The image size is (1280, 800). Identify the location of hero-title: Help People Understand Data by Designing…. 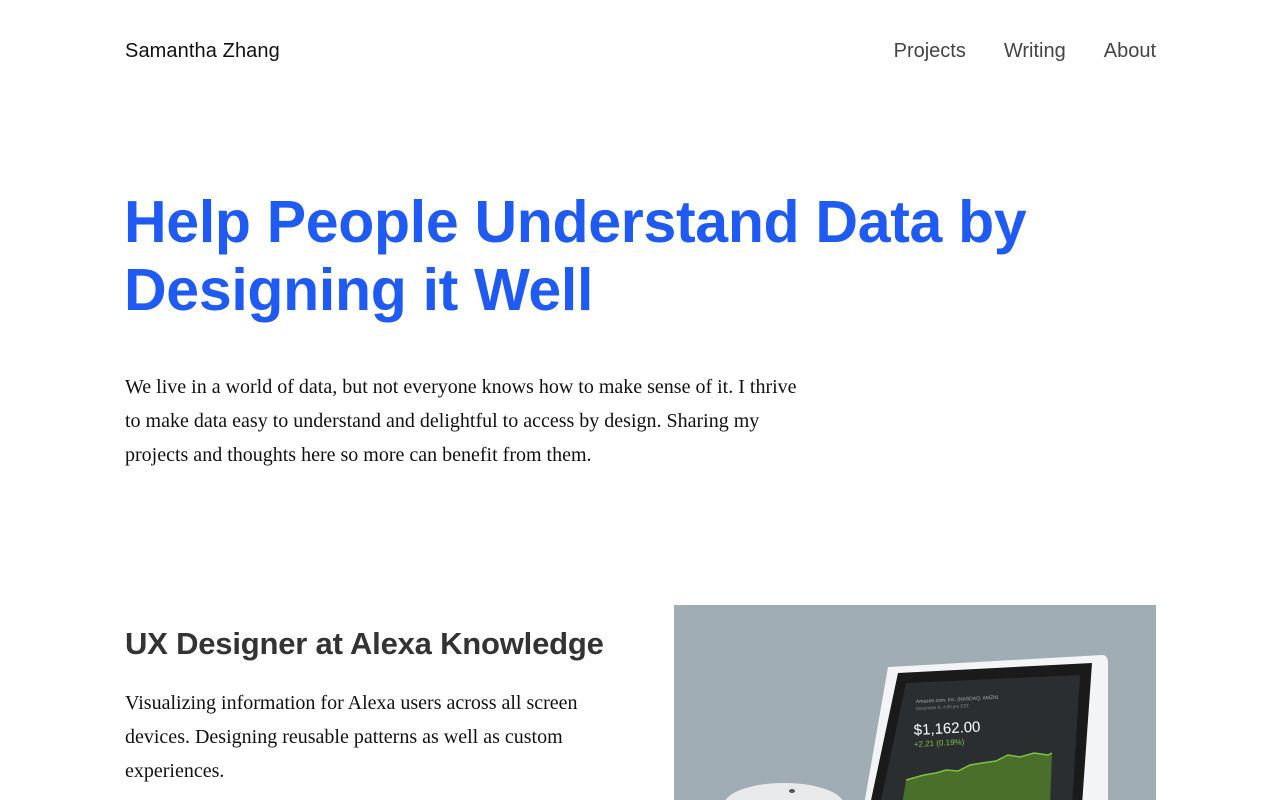
(575, 256).